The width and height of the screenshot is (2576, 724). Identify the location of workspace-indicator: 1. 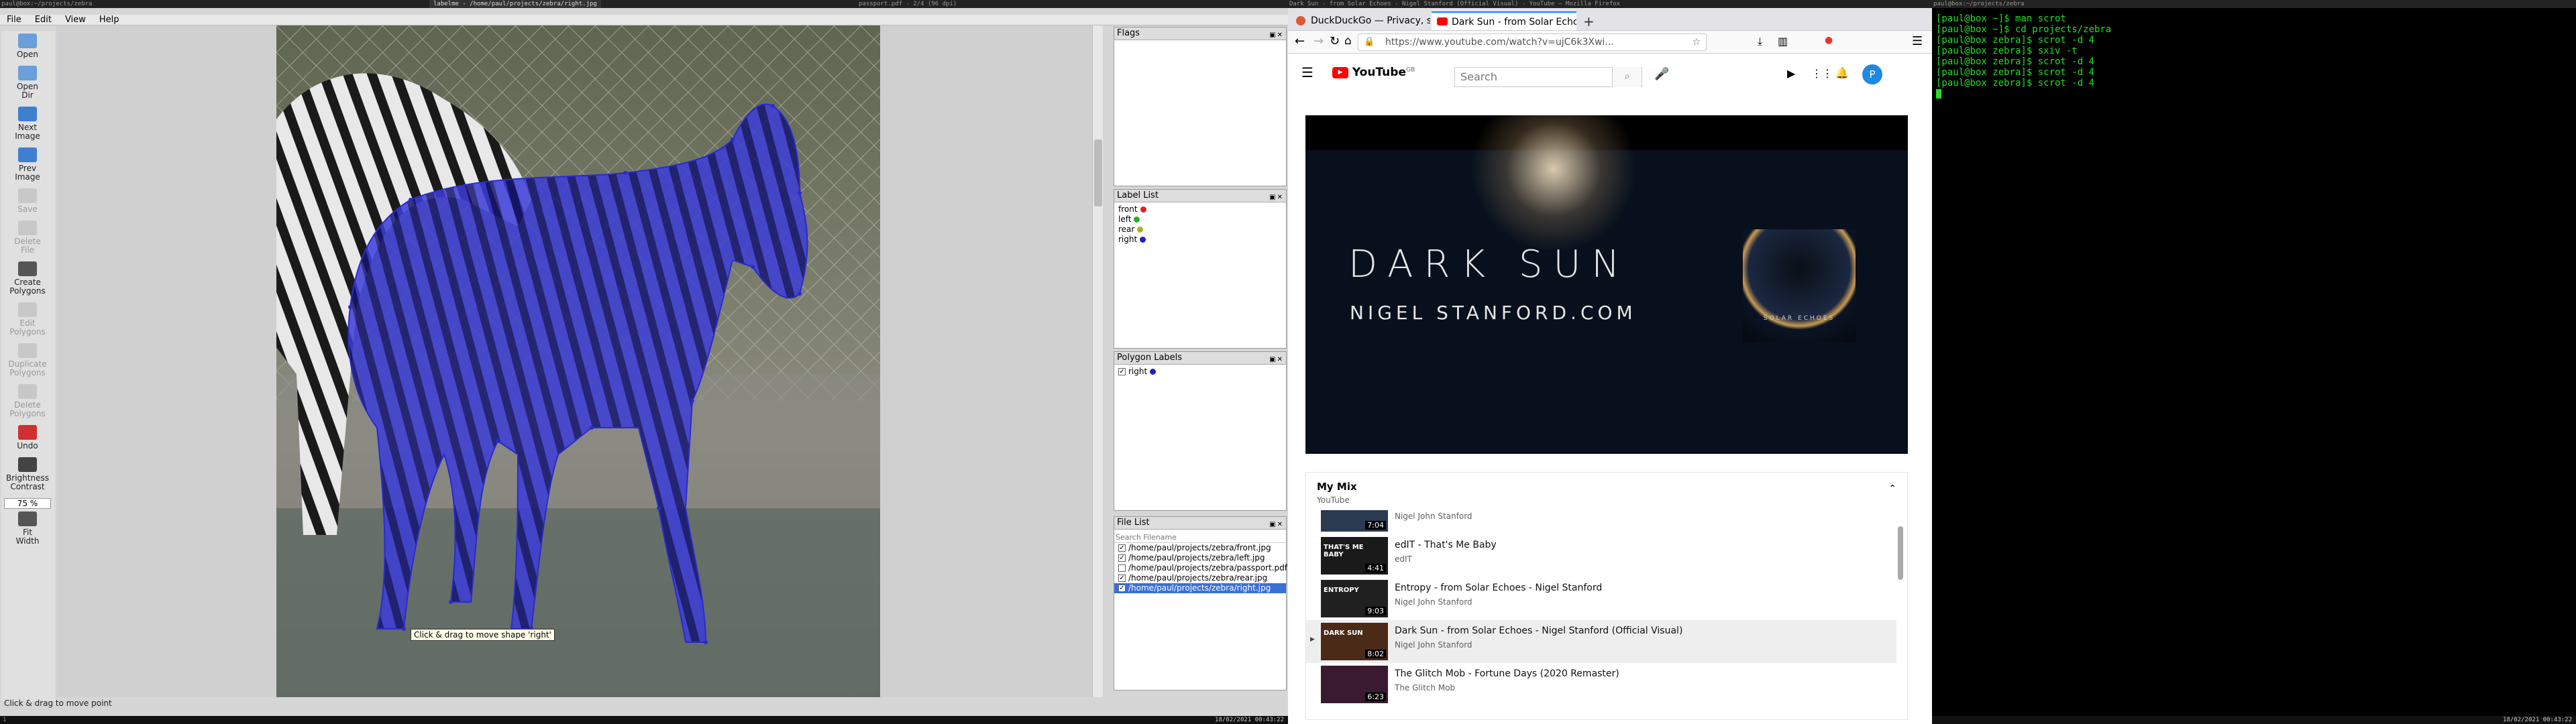
(3, 720).